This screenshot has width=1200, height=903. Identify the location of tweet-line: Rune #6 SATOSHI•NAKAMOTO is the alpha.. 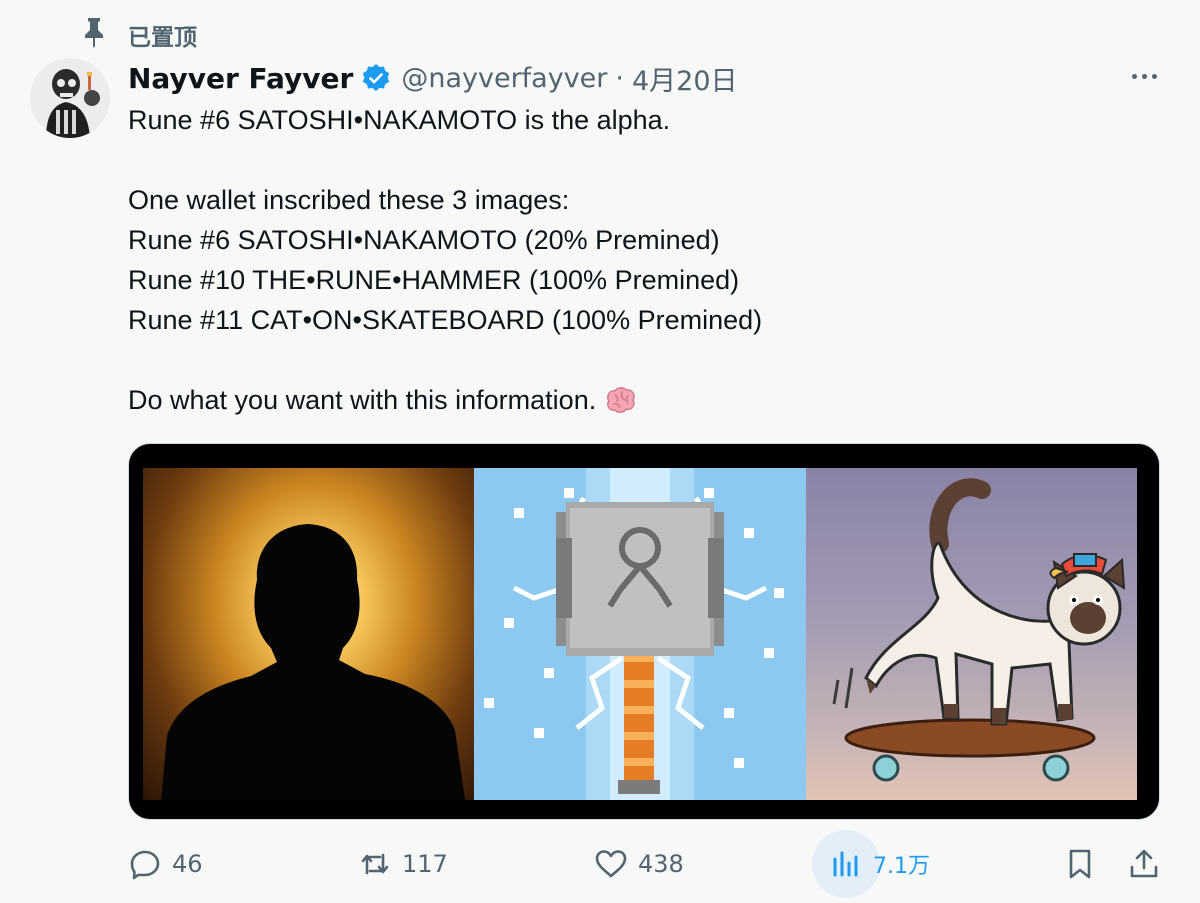
(399, 120).